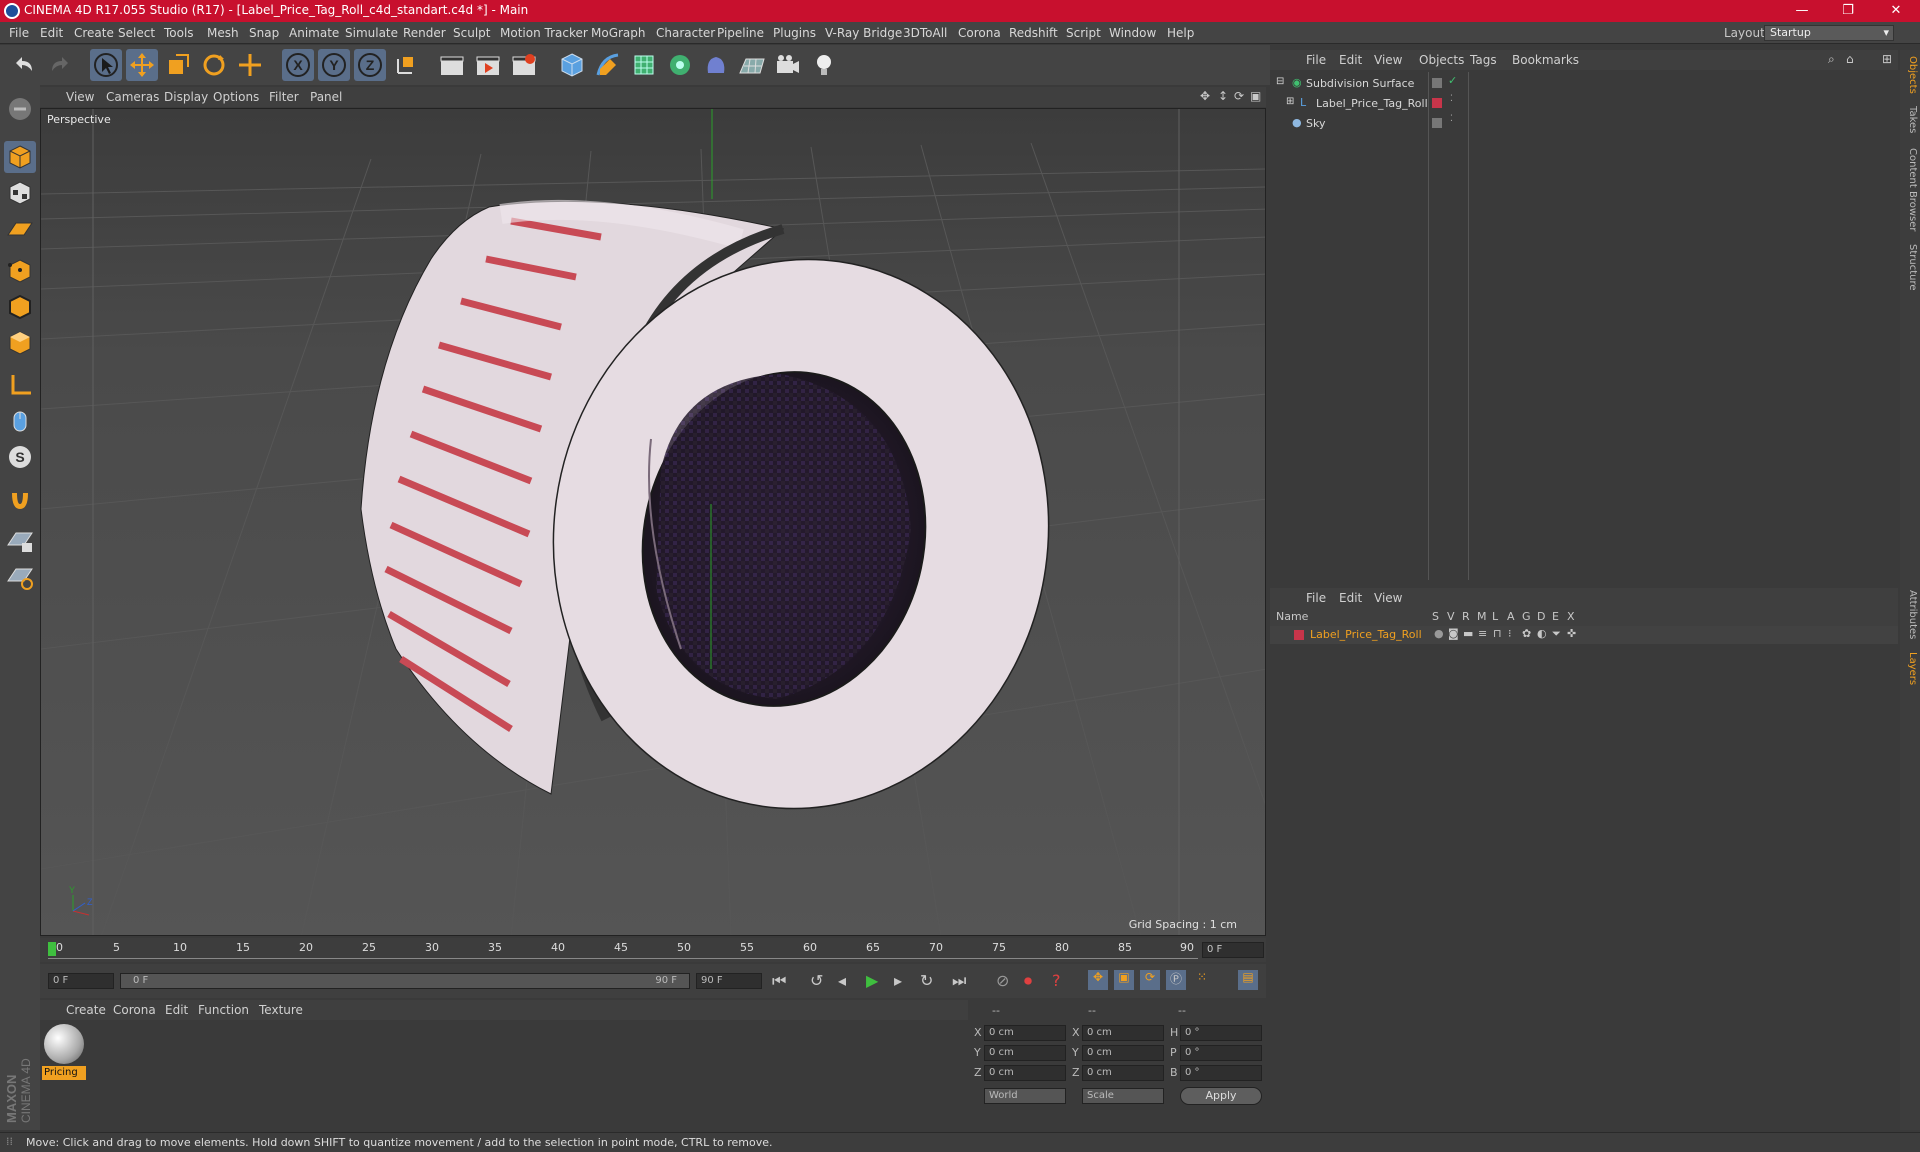 This screenshot has width=1920, height=1152. I want to click on menu-3dtoall: 3DToAll, so click(925, 33).